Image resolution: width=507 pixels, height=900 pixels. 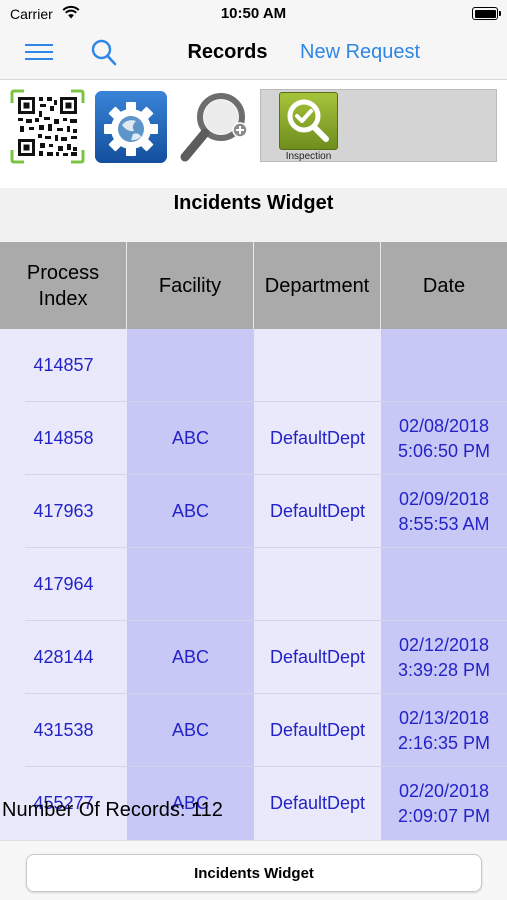 What do you see at coordinates (317, 285) in the screenshot?
I see `column-header-department: Department` at bounding box center [317, 285].